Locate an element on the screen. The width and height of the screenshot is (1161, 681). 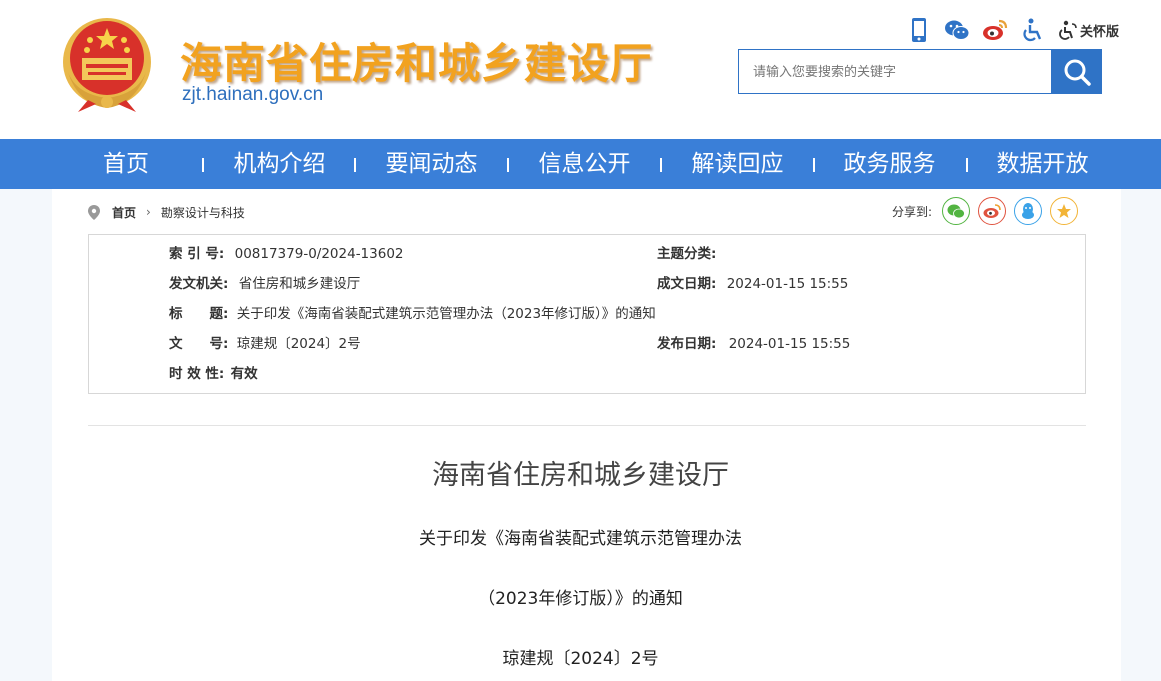
search-icon is located at coordinates (1077, 72).